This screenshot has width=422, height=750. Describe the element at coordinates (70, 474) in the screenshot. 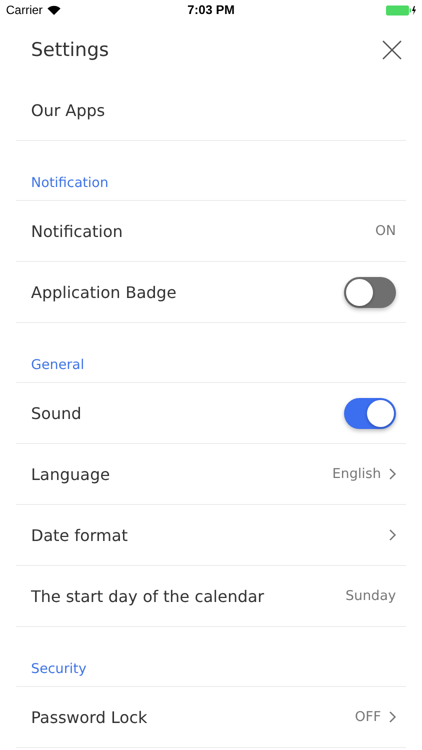

I see `setting-label: Language` at that location.